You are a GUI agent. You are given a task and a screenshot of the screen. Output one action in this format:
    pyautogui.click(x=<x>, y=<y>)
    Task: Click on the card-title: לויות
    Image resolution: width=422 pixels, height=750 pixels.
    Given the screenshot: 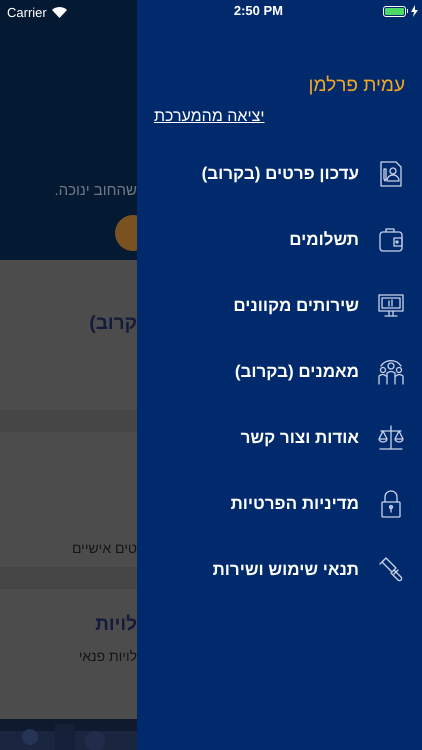 What is the action you would take?
    pyautogui.click(x=116, y=625)
    